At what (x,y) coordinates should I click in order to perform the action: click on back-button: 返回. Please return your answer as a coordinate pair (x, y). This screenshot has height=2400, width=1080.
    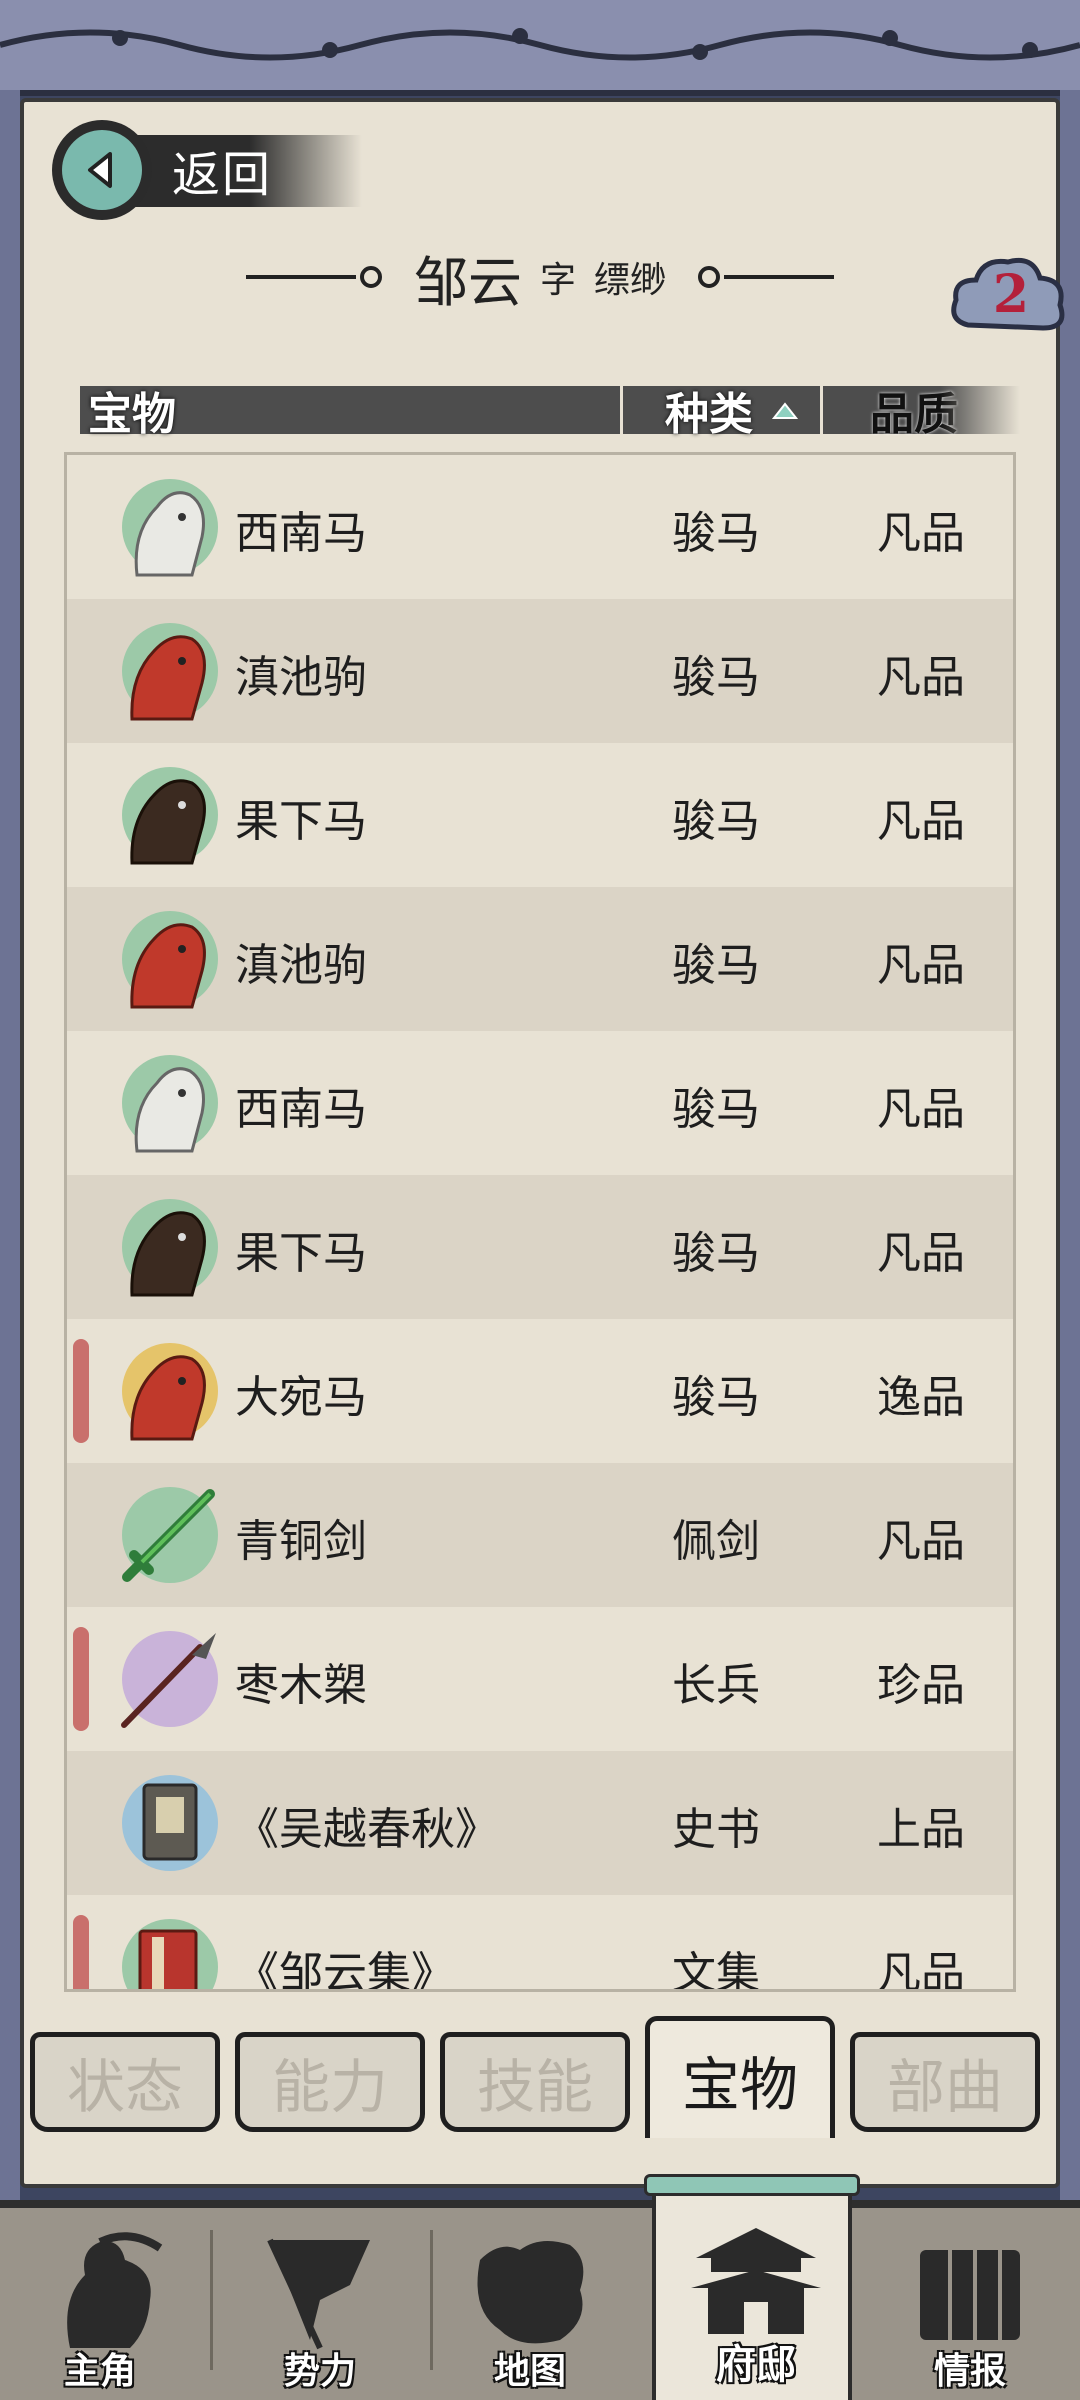
    Looking at the image, I should click on (207, 170).